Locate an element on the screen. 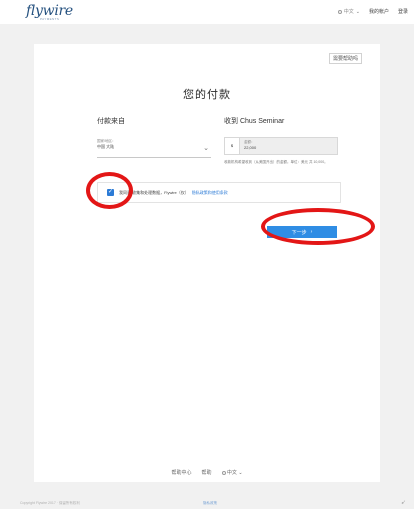 The image size is (414, 509). page-title: 您的付款 is located at coordinates (207, 95).